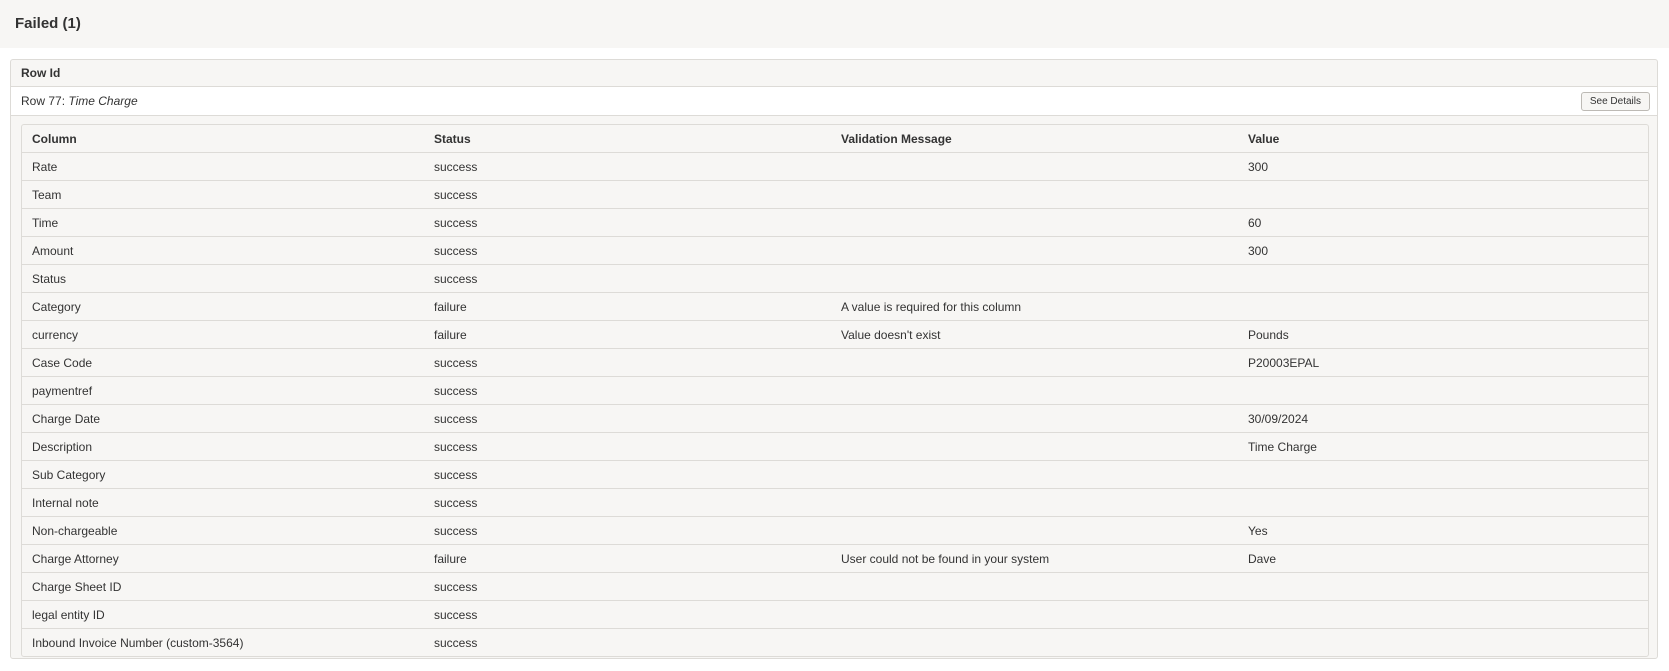  Describe the element at coordinates (1443, 139) in the screenshot. I see `column-header-value: Value` at that location.